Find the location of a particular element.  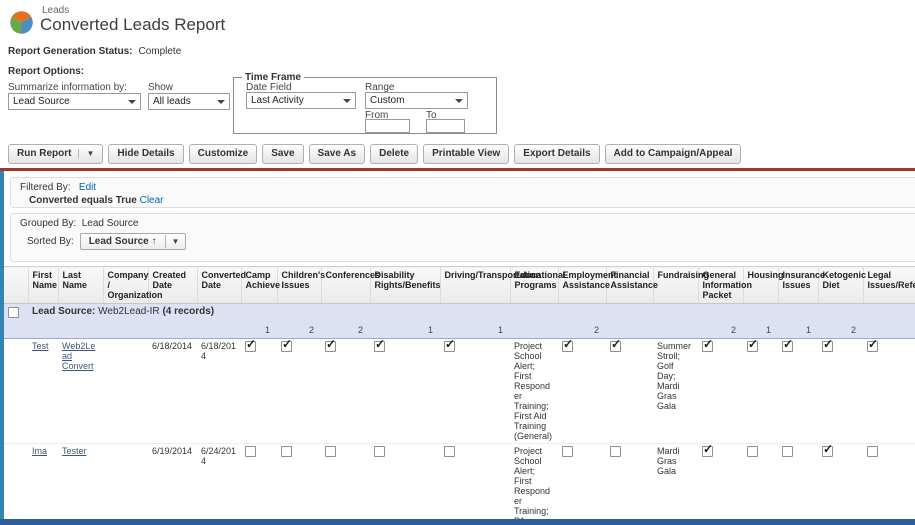

col-header-gip: General Information Packet is located at coordinates (725, 285).